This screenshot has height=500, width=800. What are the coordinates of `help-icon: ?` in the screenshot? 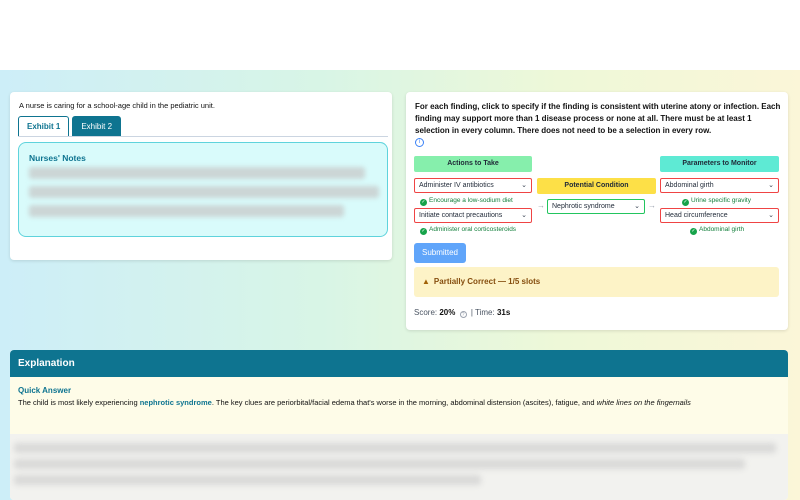 It's located at (463, 314).